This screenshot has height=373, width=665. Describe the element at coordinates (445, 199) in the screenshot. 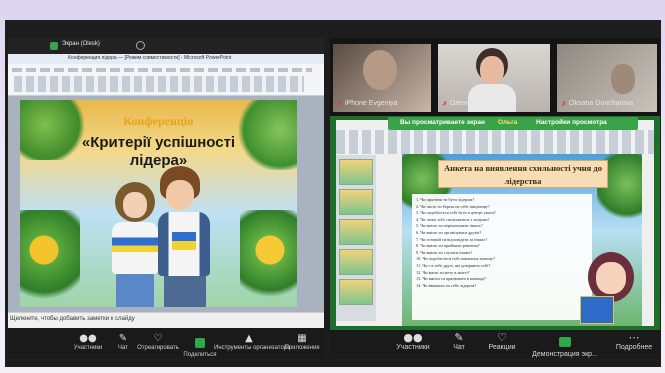

I see `survey-question: 1. Чи прагнеш ти бути лідером?` at that location.